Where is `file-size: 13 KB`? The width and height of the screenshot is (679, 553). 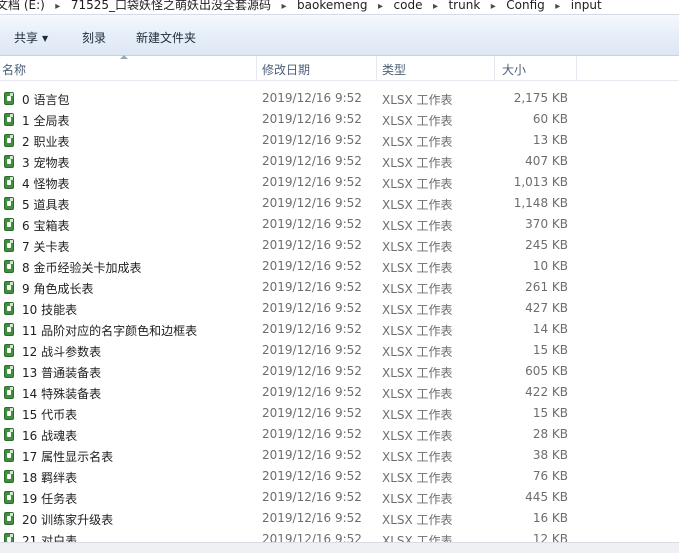 file-size: 13 KB is located at coordinates (550, 140).